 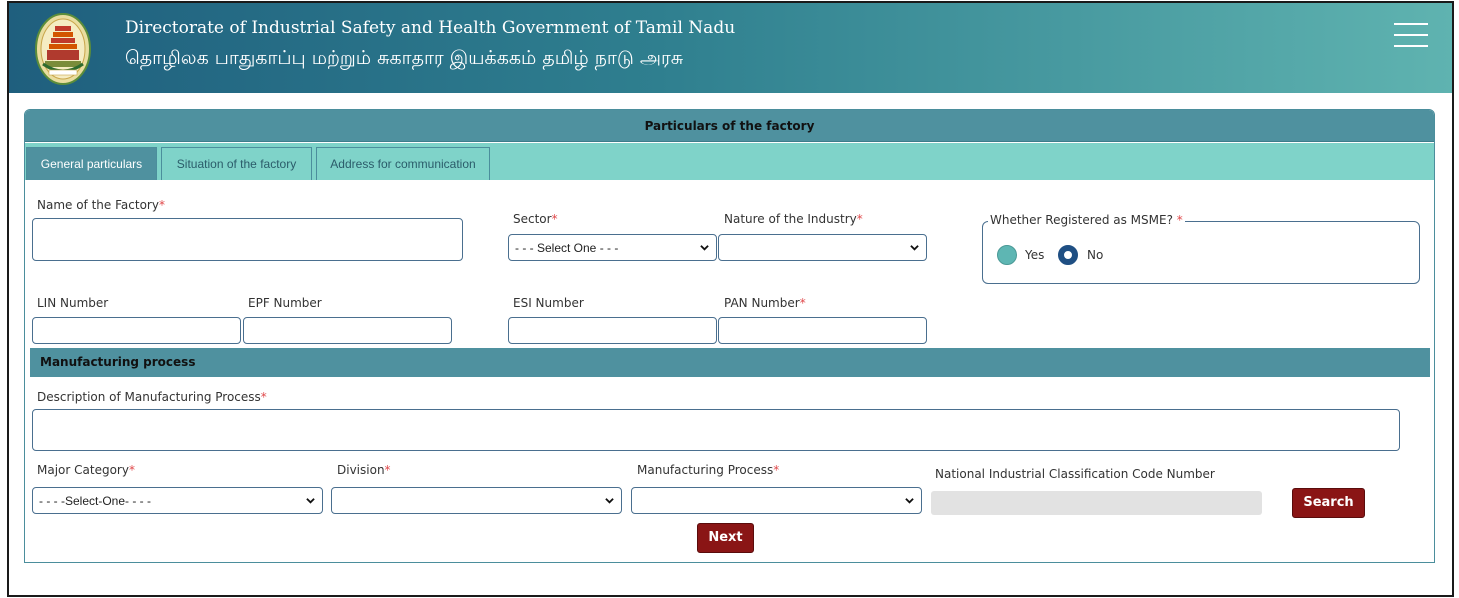 I want to click on factory-name-input, so click(x=247, y=239).